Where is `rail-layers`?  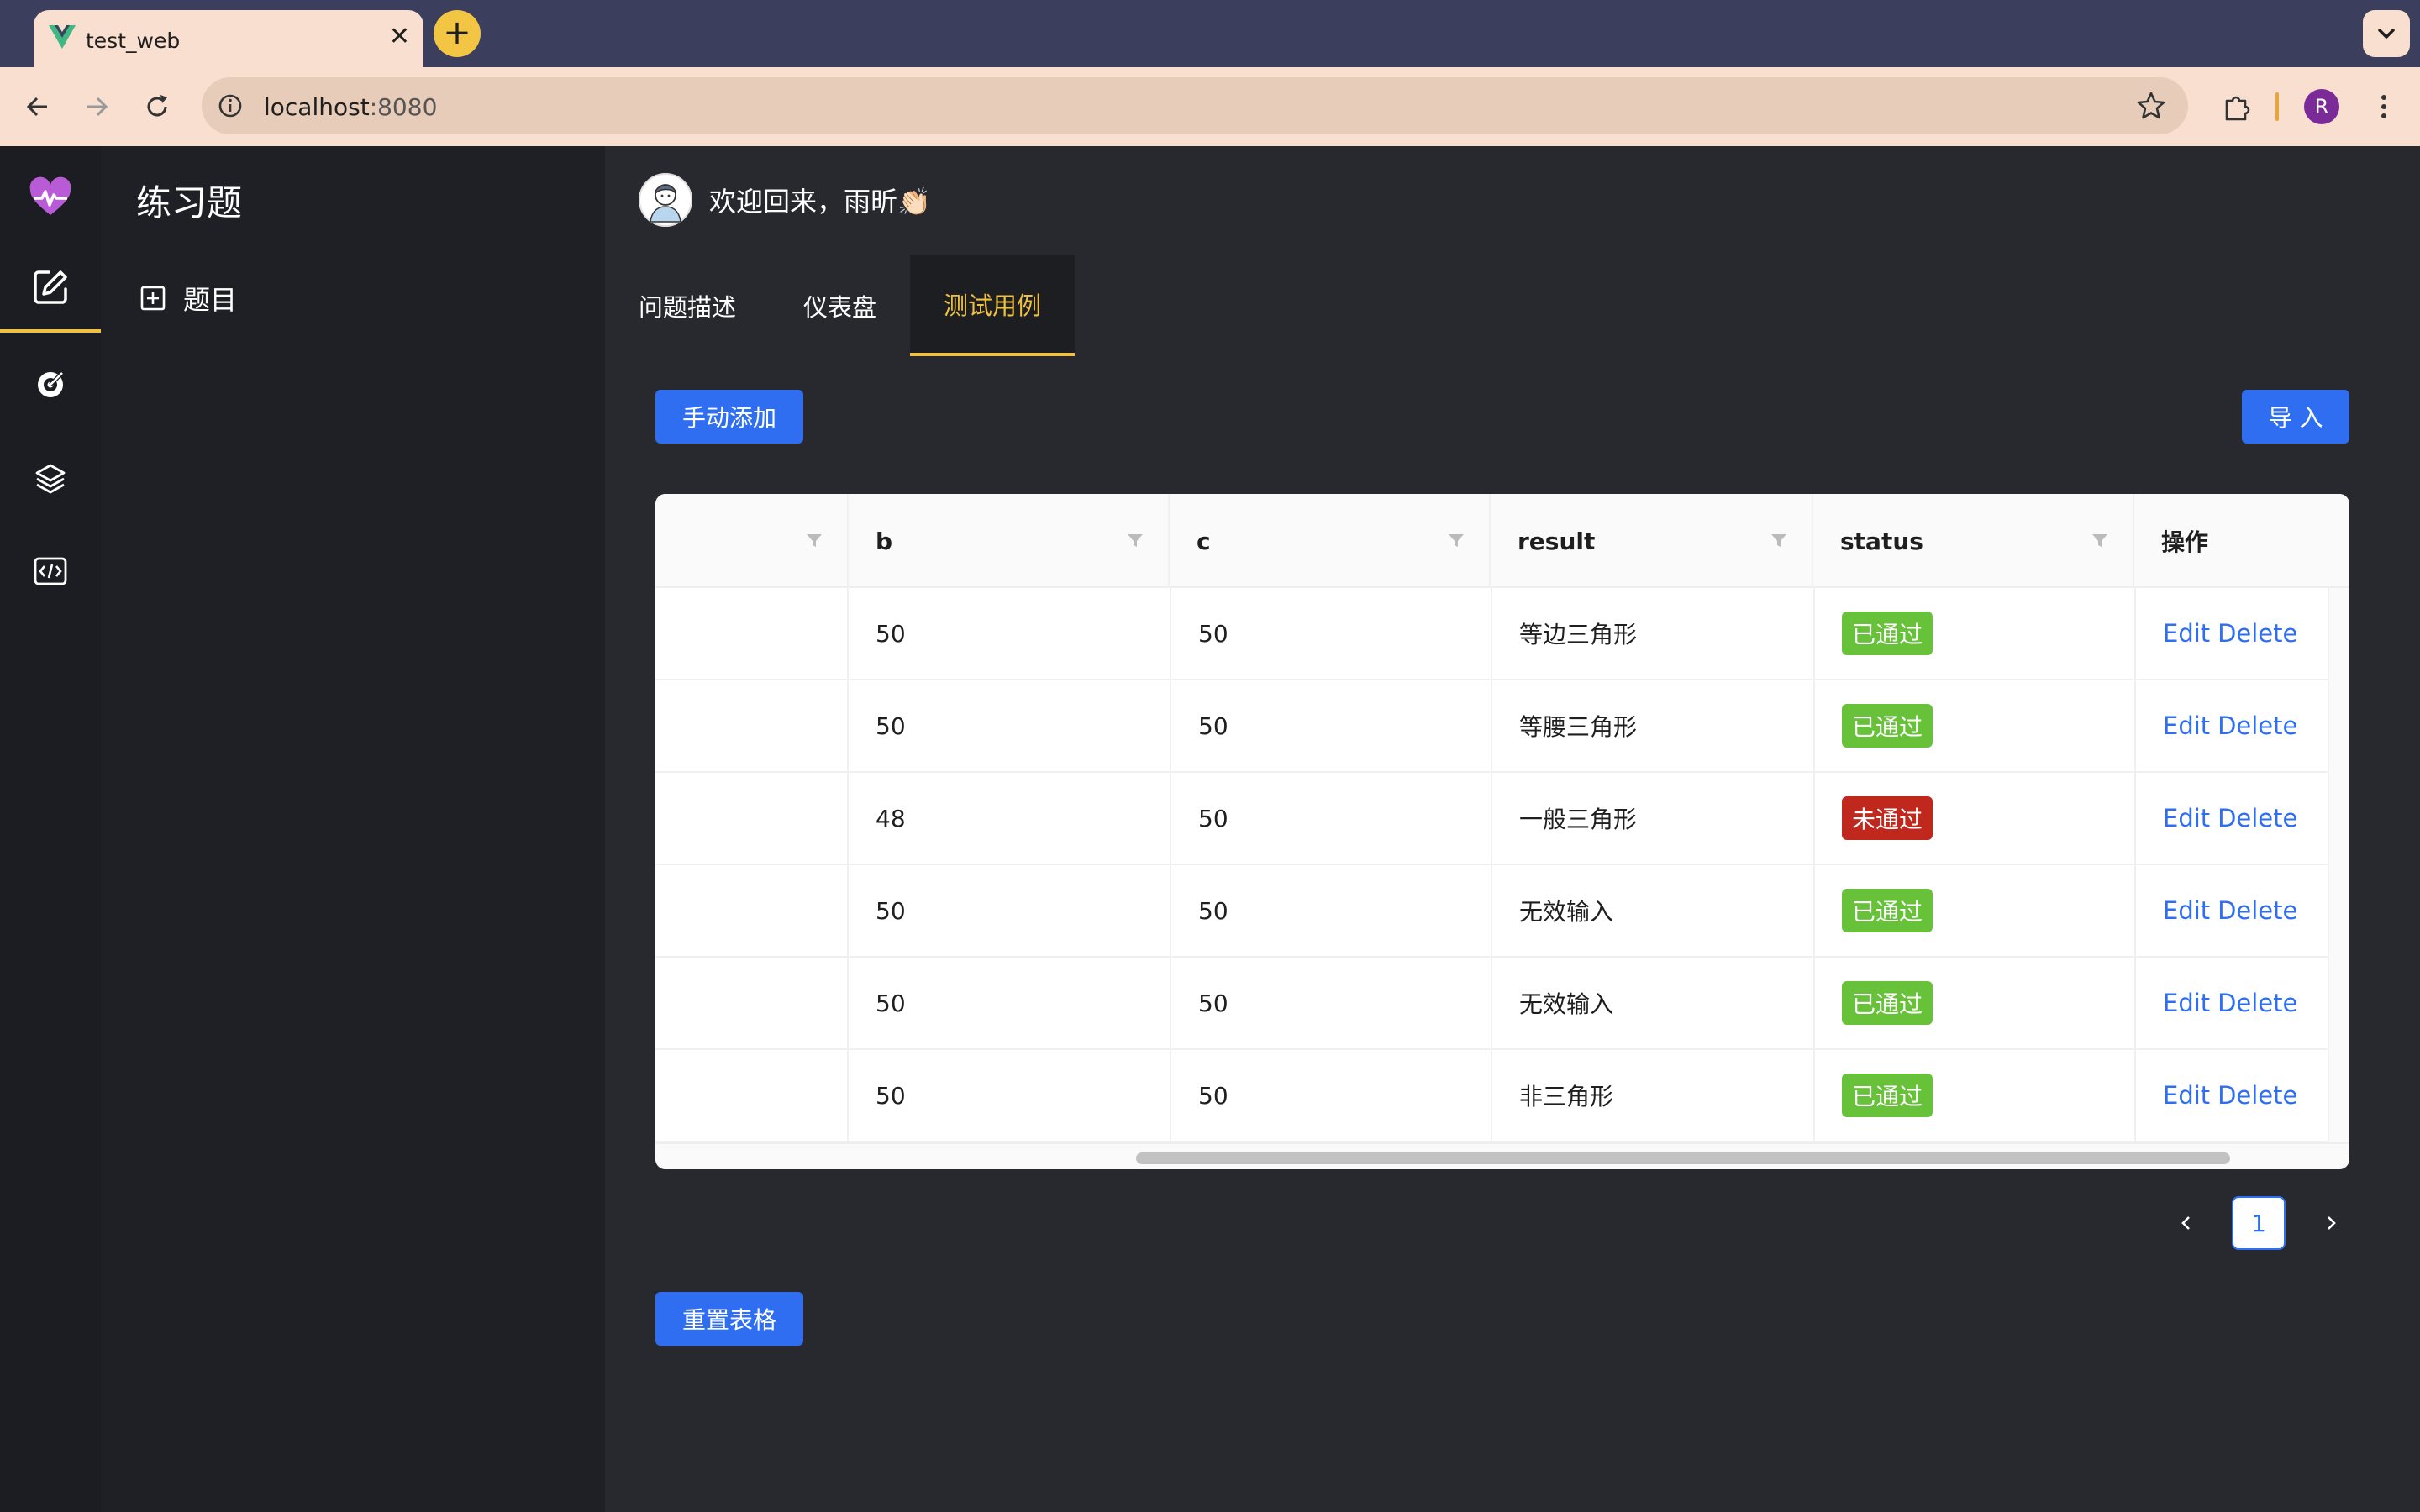 rail-layers is located at coordinates (51, 478).